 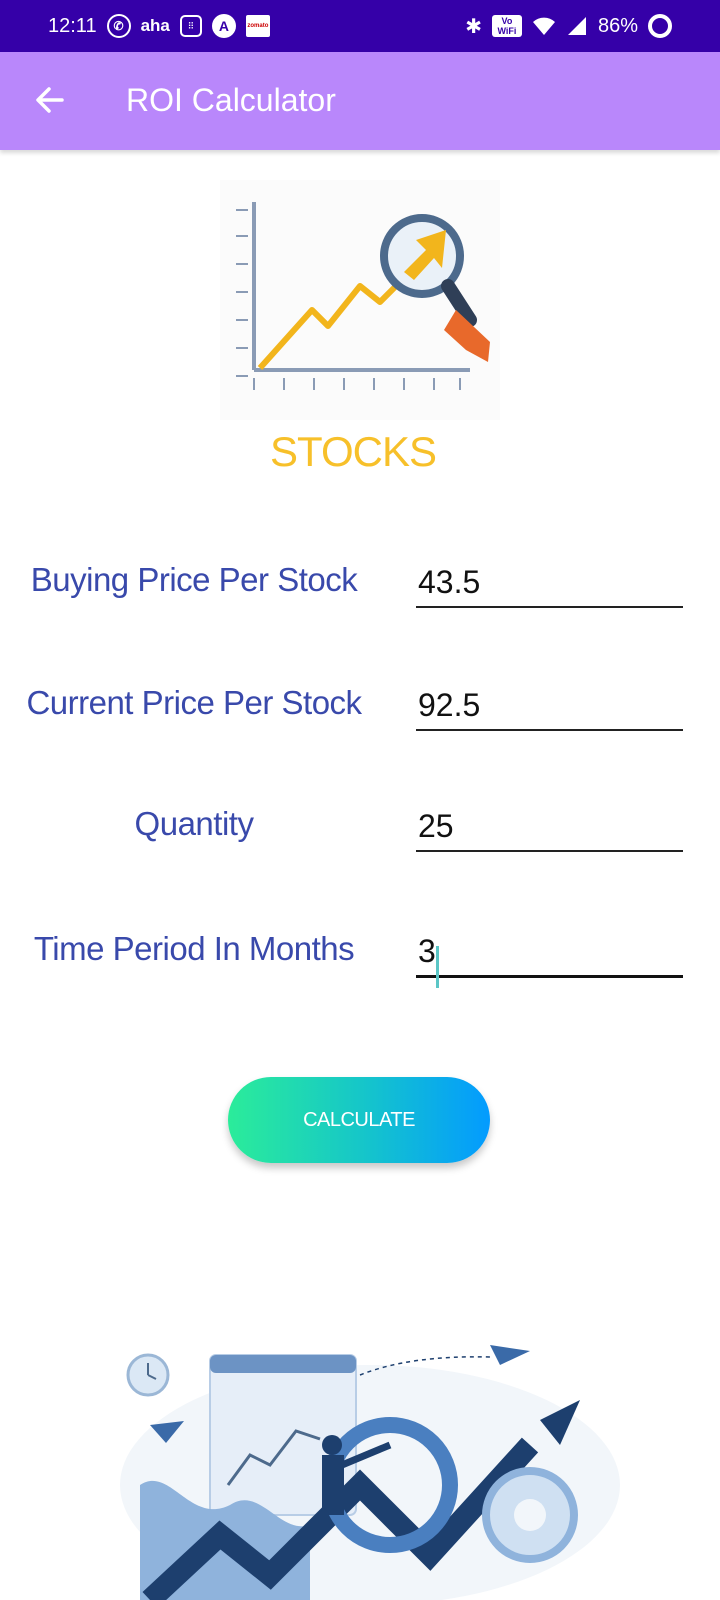 I want to click on buying-price-input, so click(x=549, y=583).